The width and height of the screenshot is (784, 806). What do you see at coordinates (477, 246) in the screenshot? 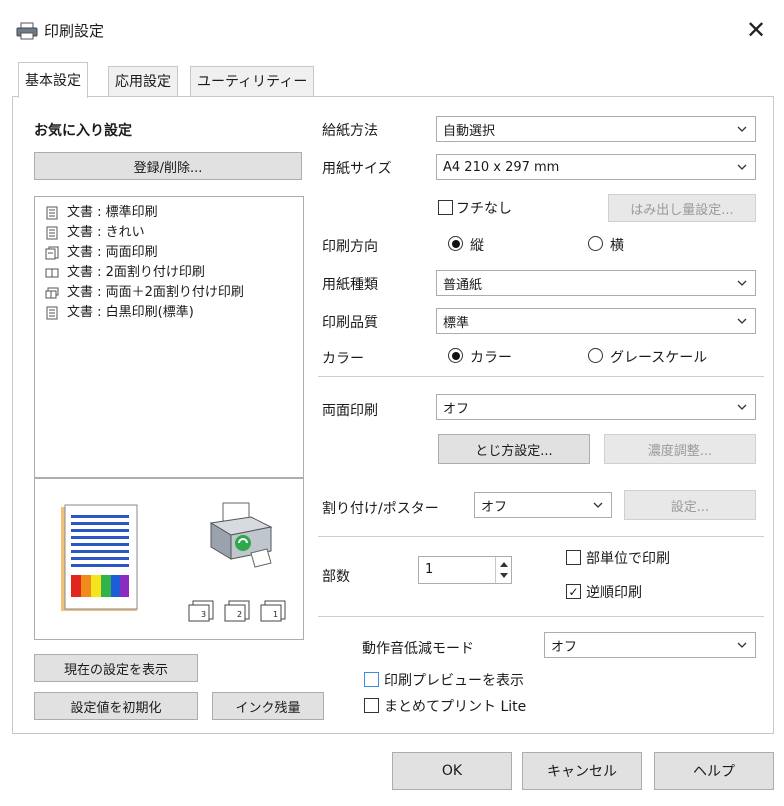
I see `portrait-label: 縦` at bounding box center [477, 246].